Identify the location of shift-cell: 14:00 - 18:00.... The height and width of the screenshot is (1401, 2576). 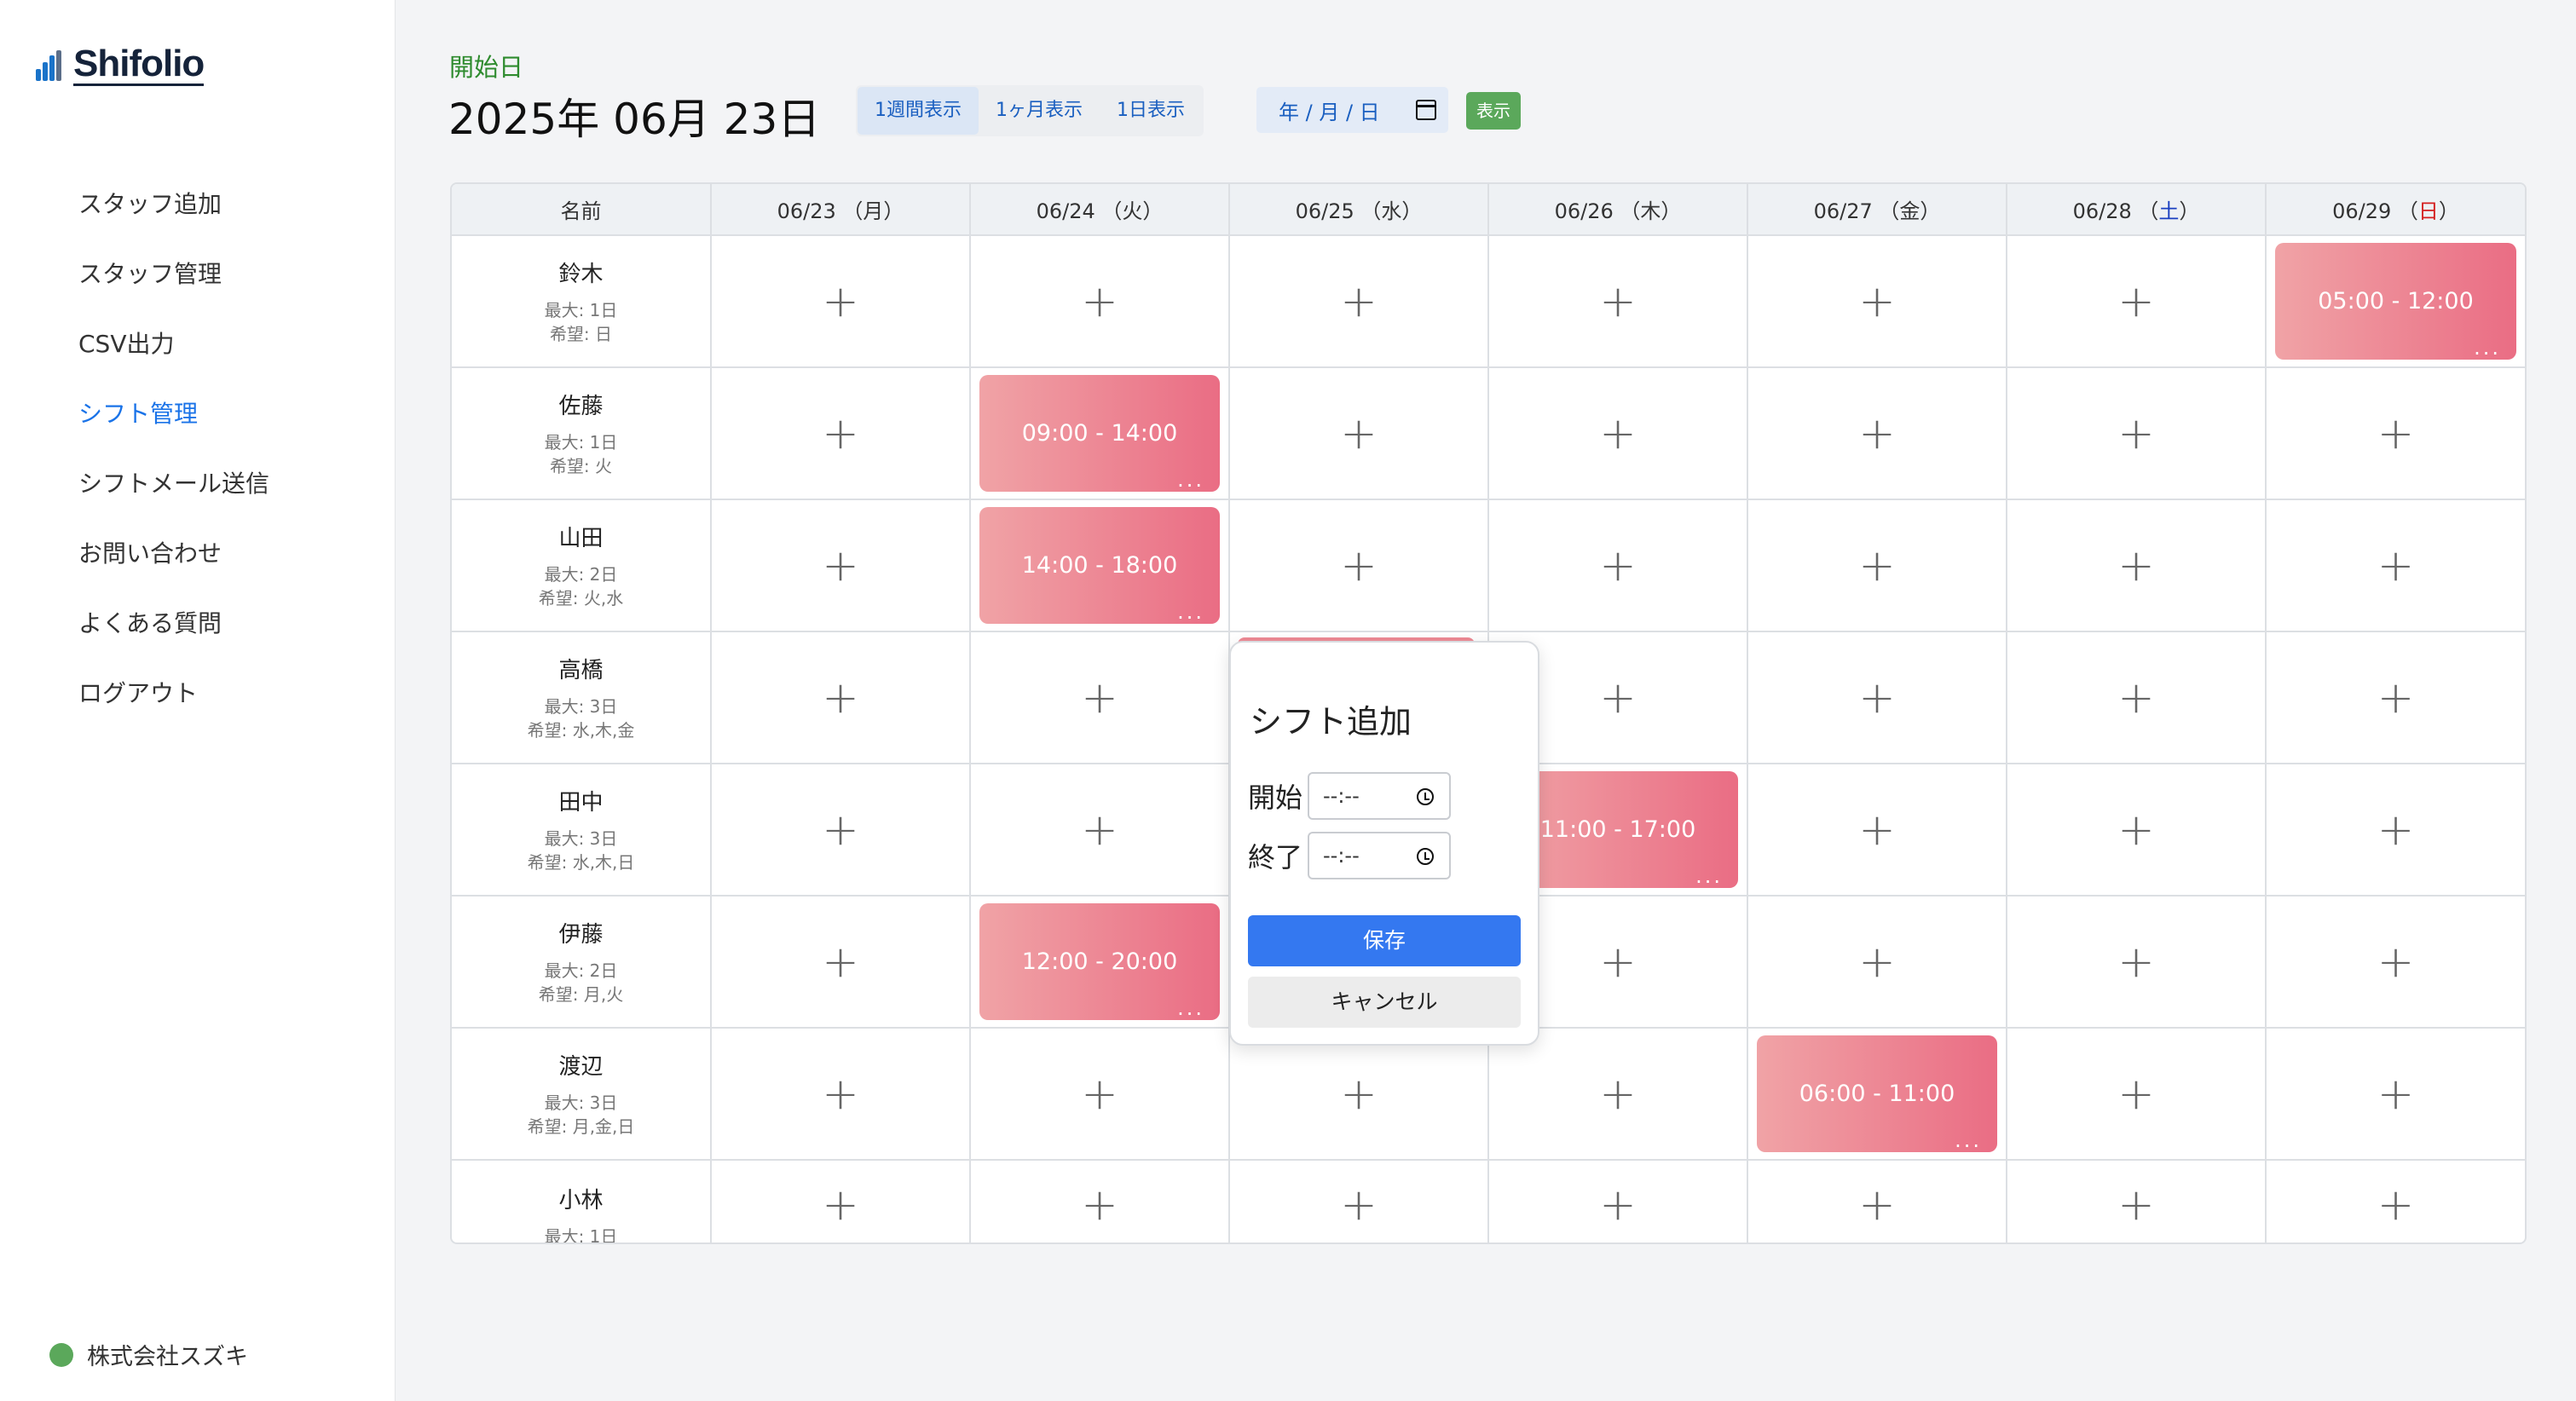
(1100, 565).